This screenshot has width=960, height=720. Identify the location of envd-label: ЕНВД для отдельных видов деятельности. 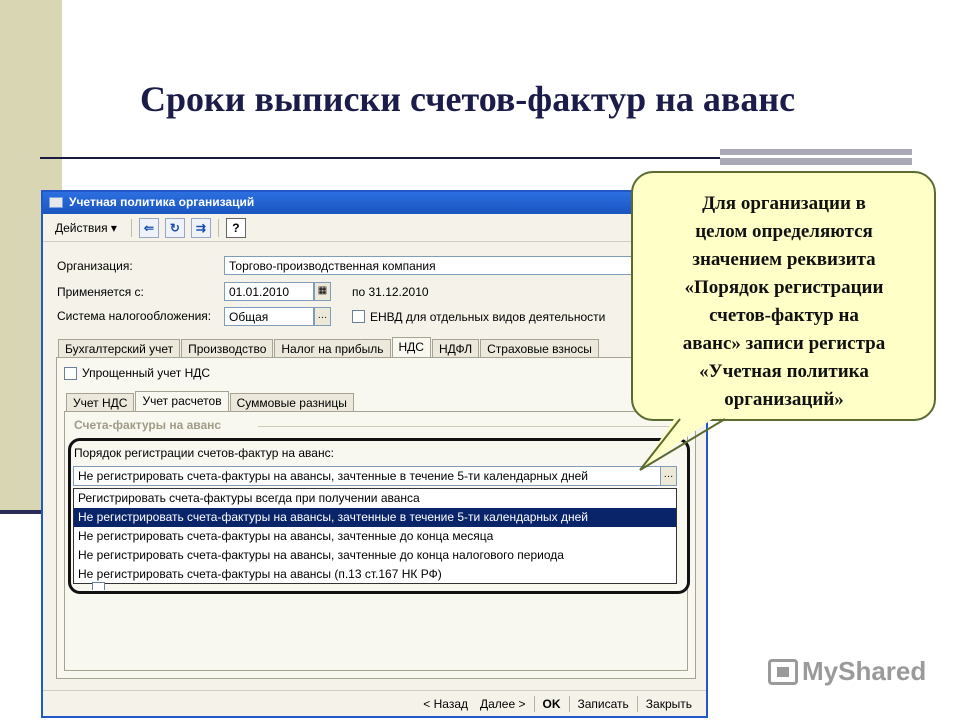
(488, 317).